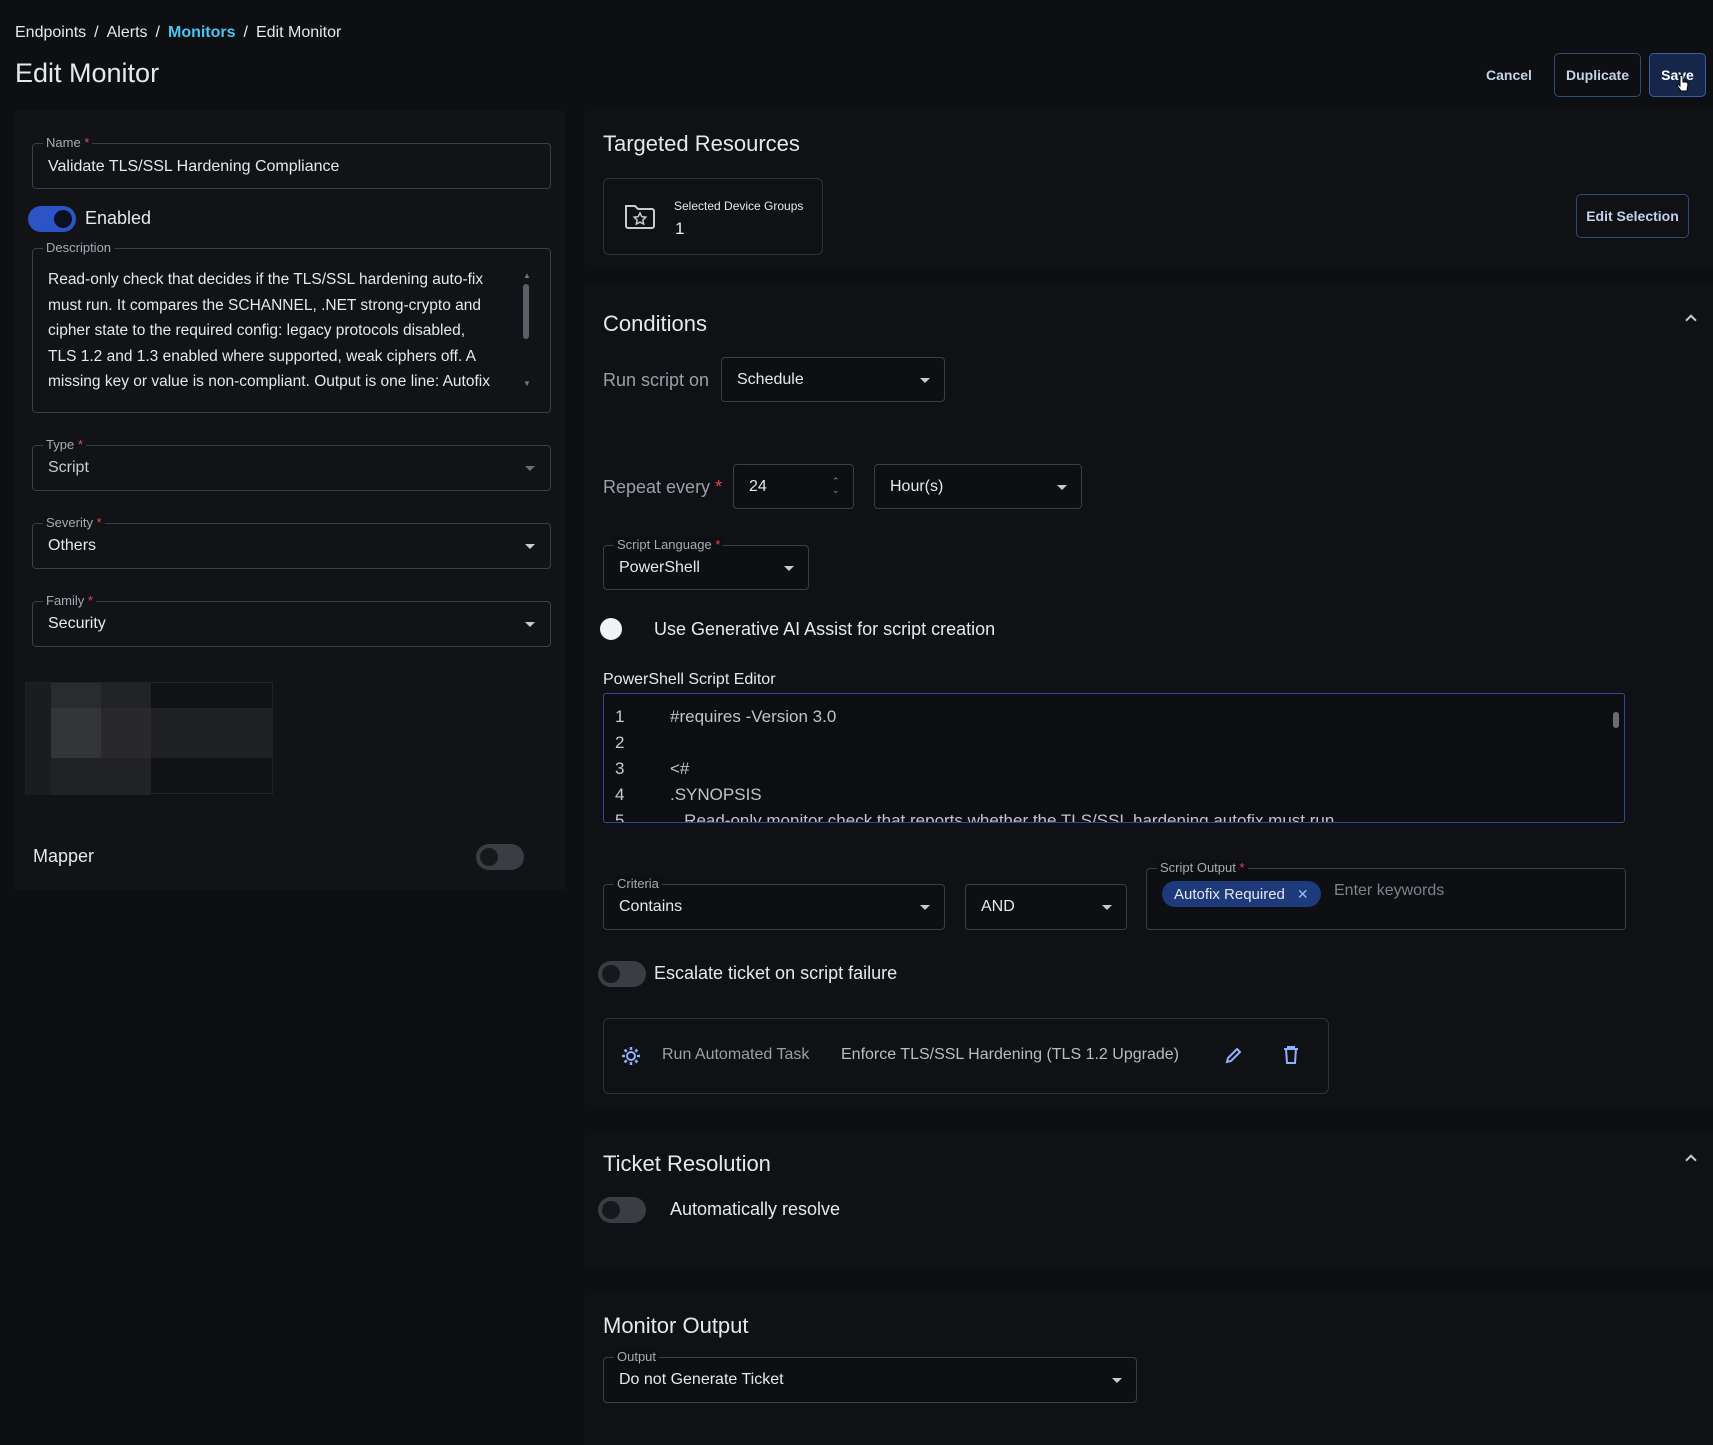 This screenshot has height=1445, width=1713. What do you see at coordinates (118, 218) in the screenshot?
I see `enabled-label: Enabled` at bounding box center [118, 218].